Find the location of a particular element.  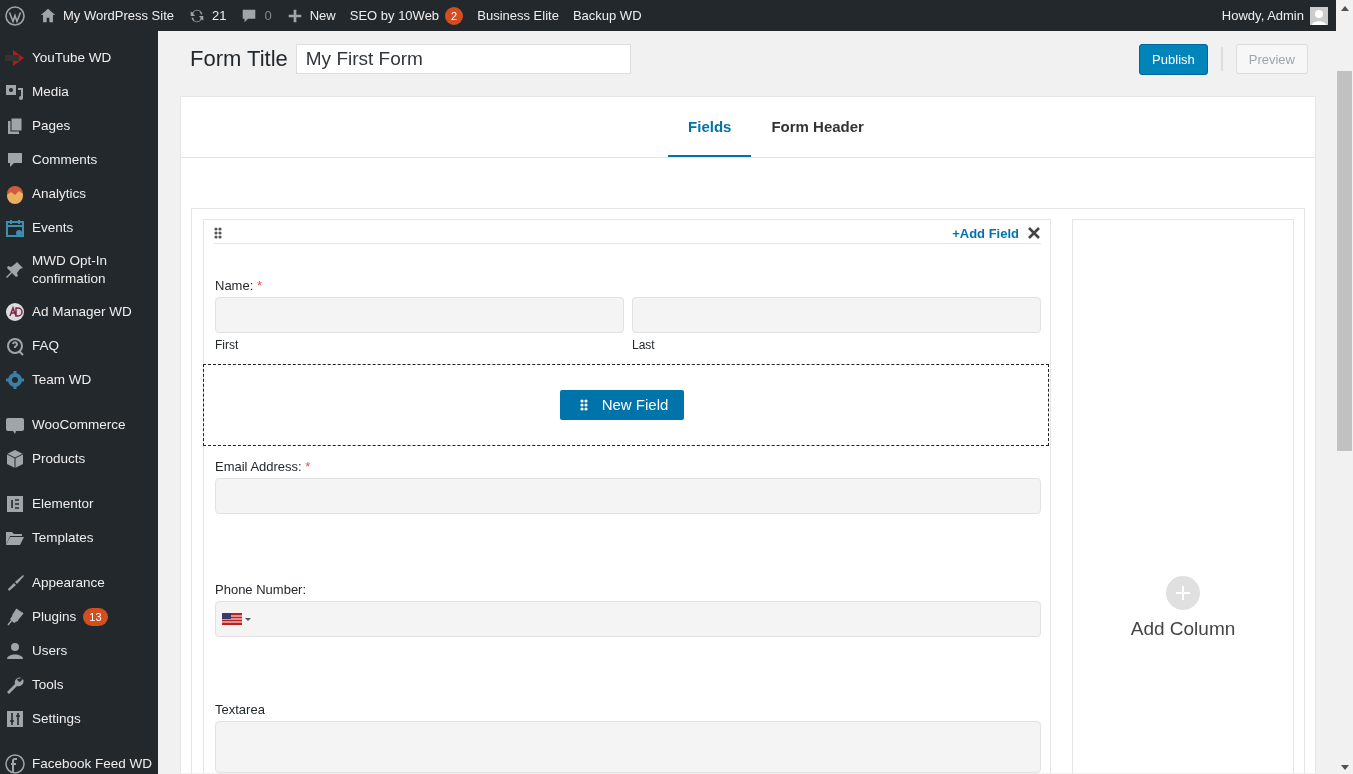

add-column-plus-icon is located at coordinates (1183, 593).